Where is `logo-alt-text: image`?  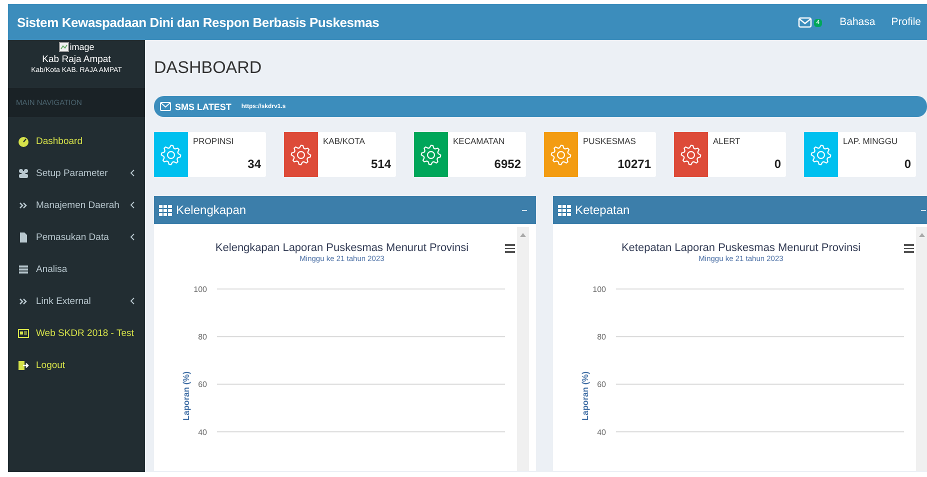
logo-alt-text: image is located at coordinates (82, 47).